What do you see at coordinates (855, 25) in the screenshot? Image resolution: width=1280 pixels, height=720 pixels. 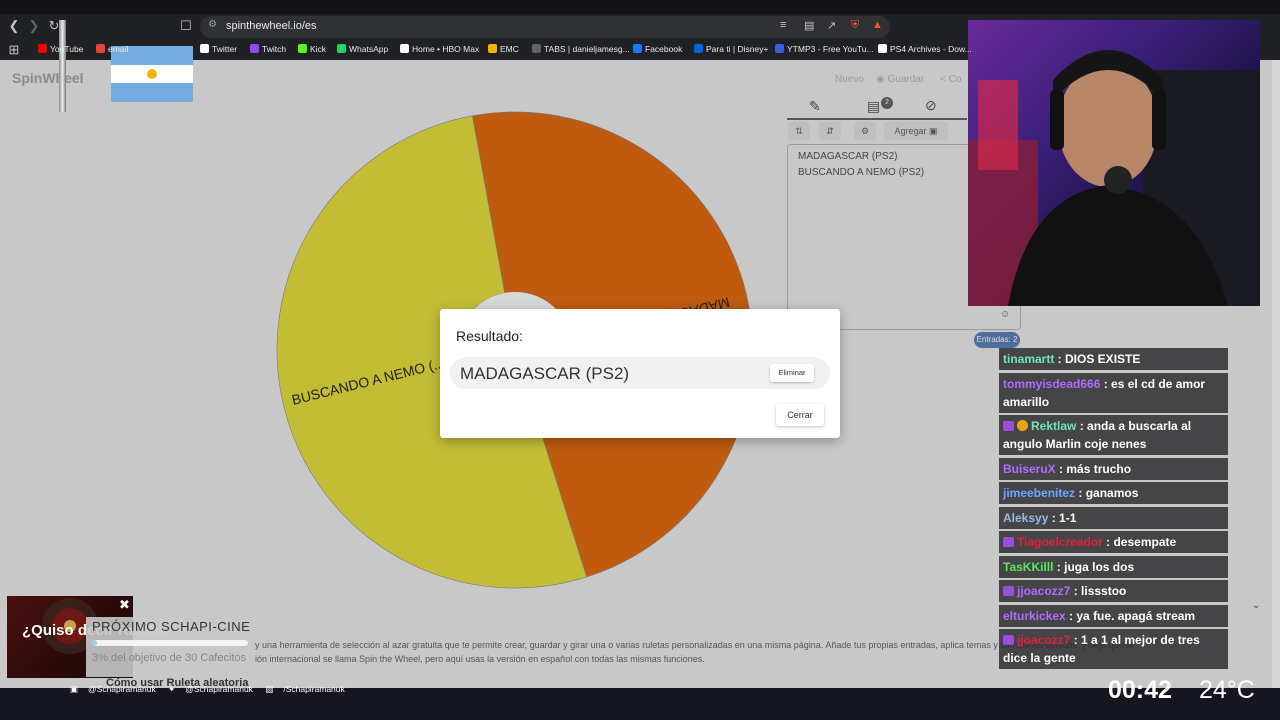 I see `brave-shield-icon: ⛨` at bounding box center [855, 25].